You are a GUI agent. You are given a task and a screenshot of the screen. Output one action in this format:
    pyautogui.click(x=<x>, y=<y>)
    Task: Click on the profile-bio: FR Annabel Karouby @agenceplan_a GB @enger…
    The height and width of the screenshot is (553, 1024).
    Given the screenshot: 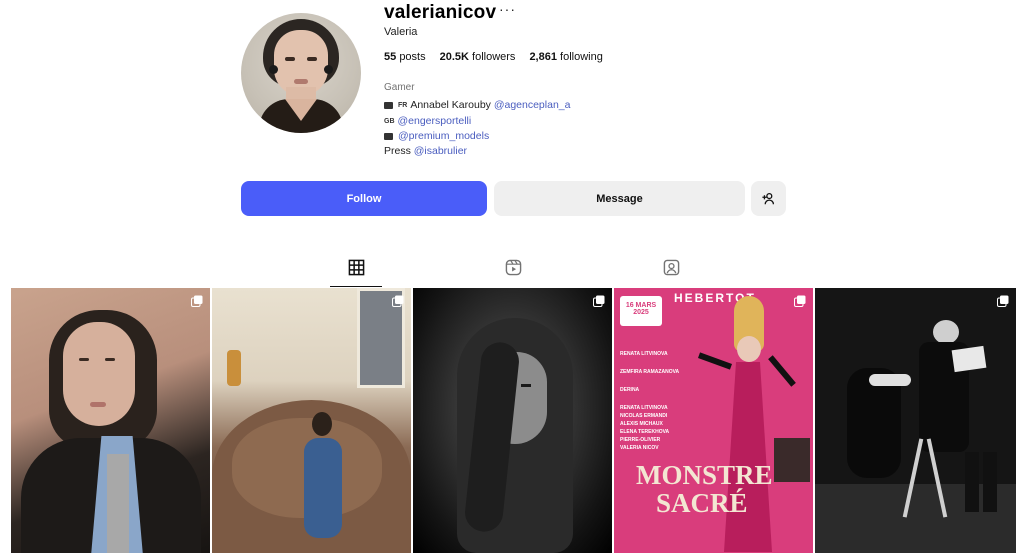 What is the action you would take?
    pyautogui.click(x=477, y=128)
    